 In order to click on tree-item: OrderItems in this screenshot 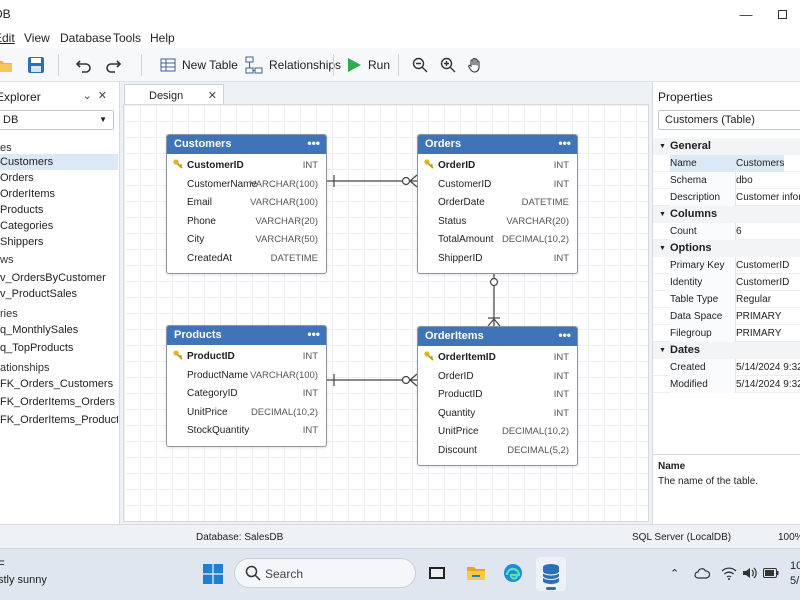, I will do `click(59, 194)`.